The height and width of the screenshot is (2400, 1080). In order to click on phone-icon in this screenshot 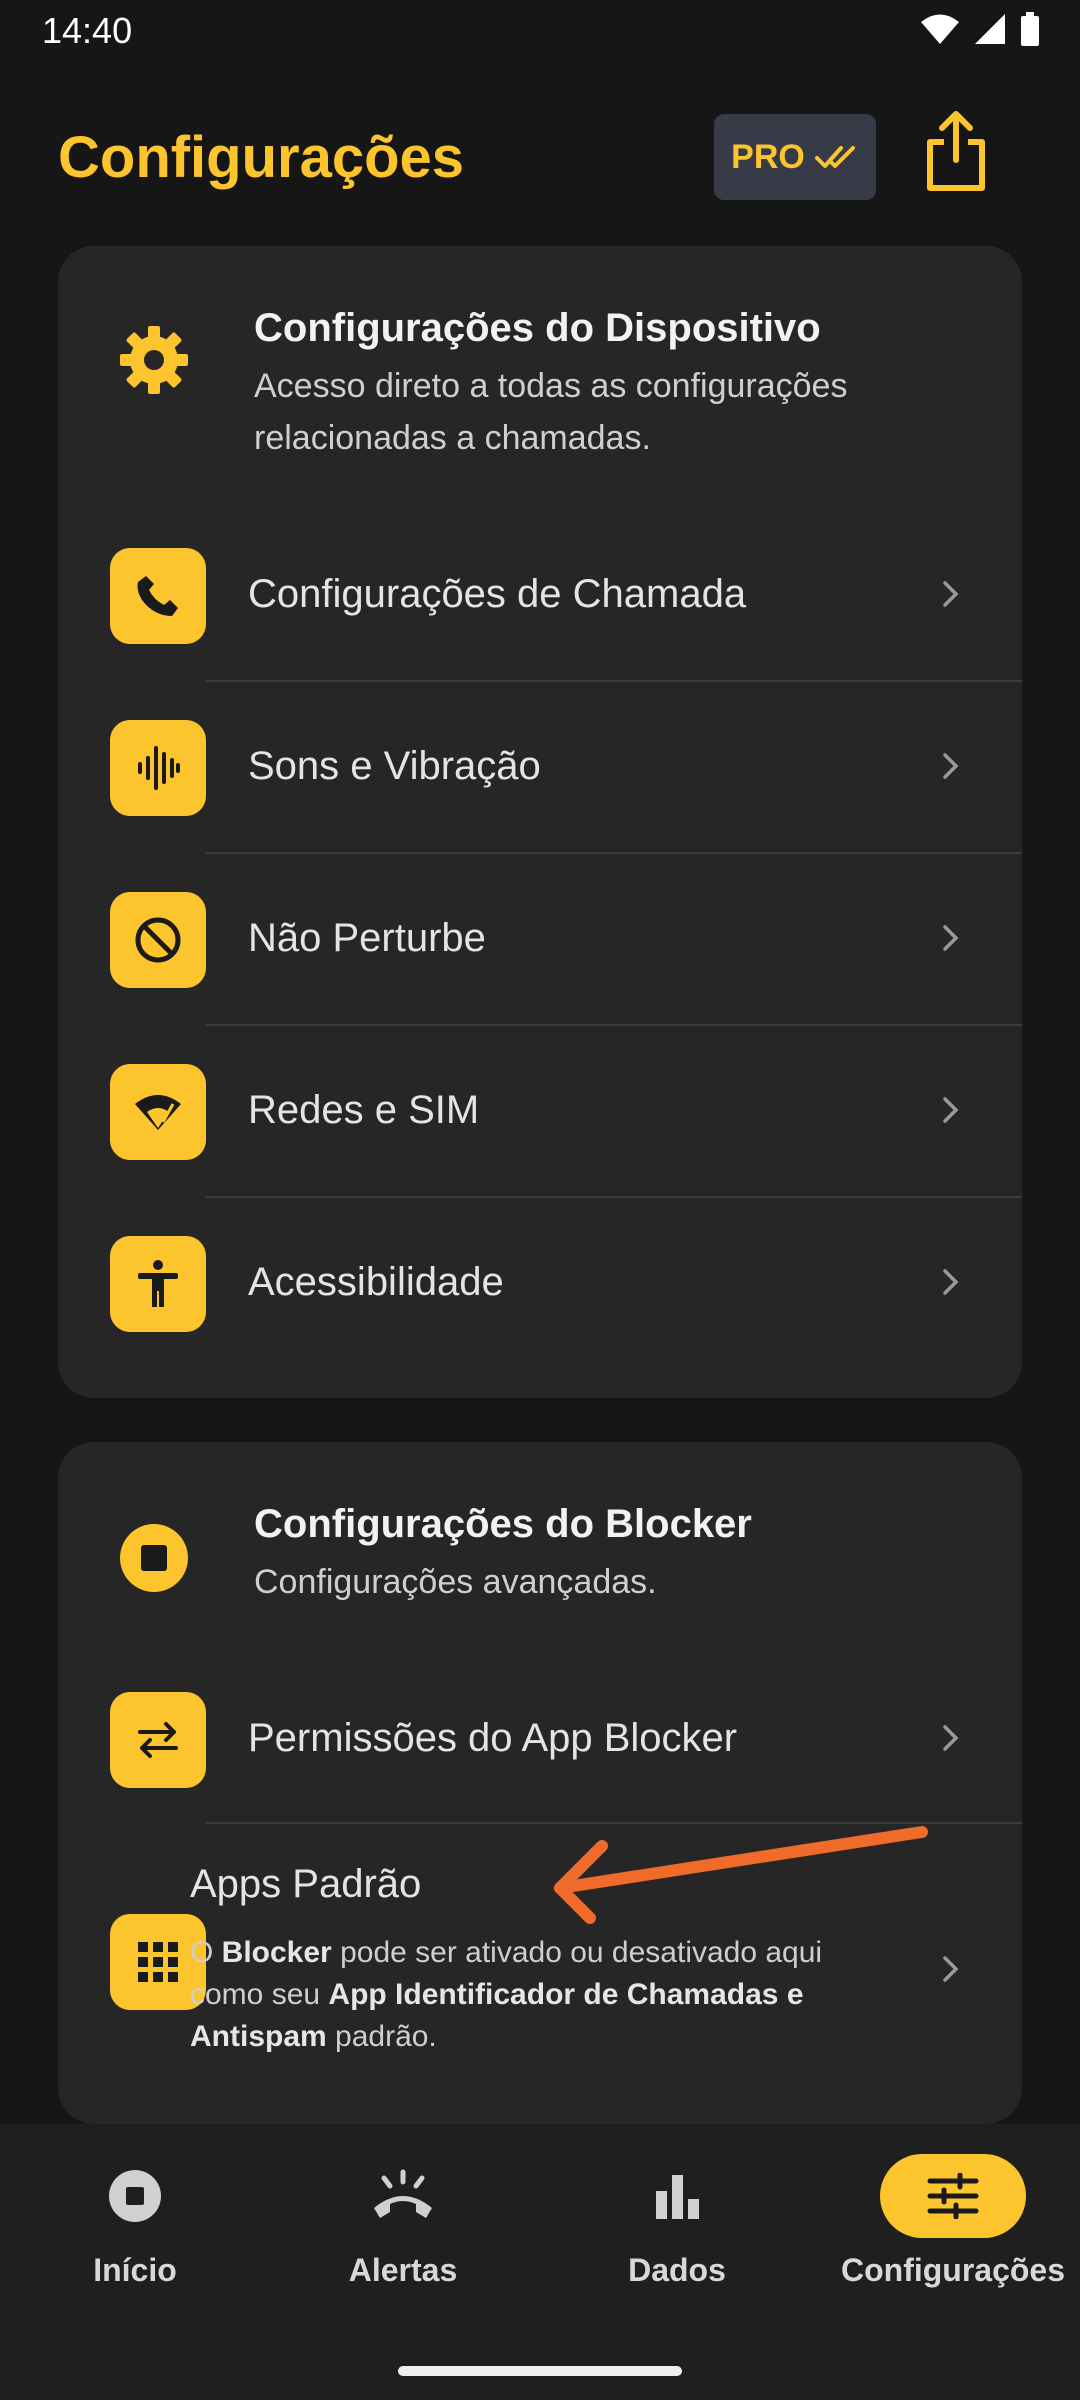, I will do `click(158, 596)`.